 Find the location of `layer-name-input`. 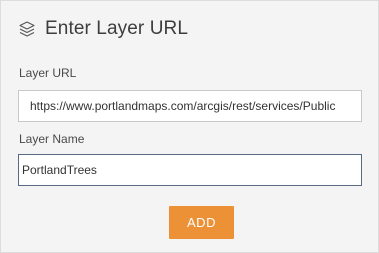

layer-name-input is located at coordinates (190, 170).